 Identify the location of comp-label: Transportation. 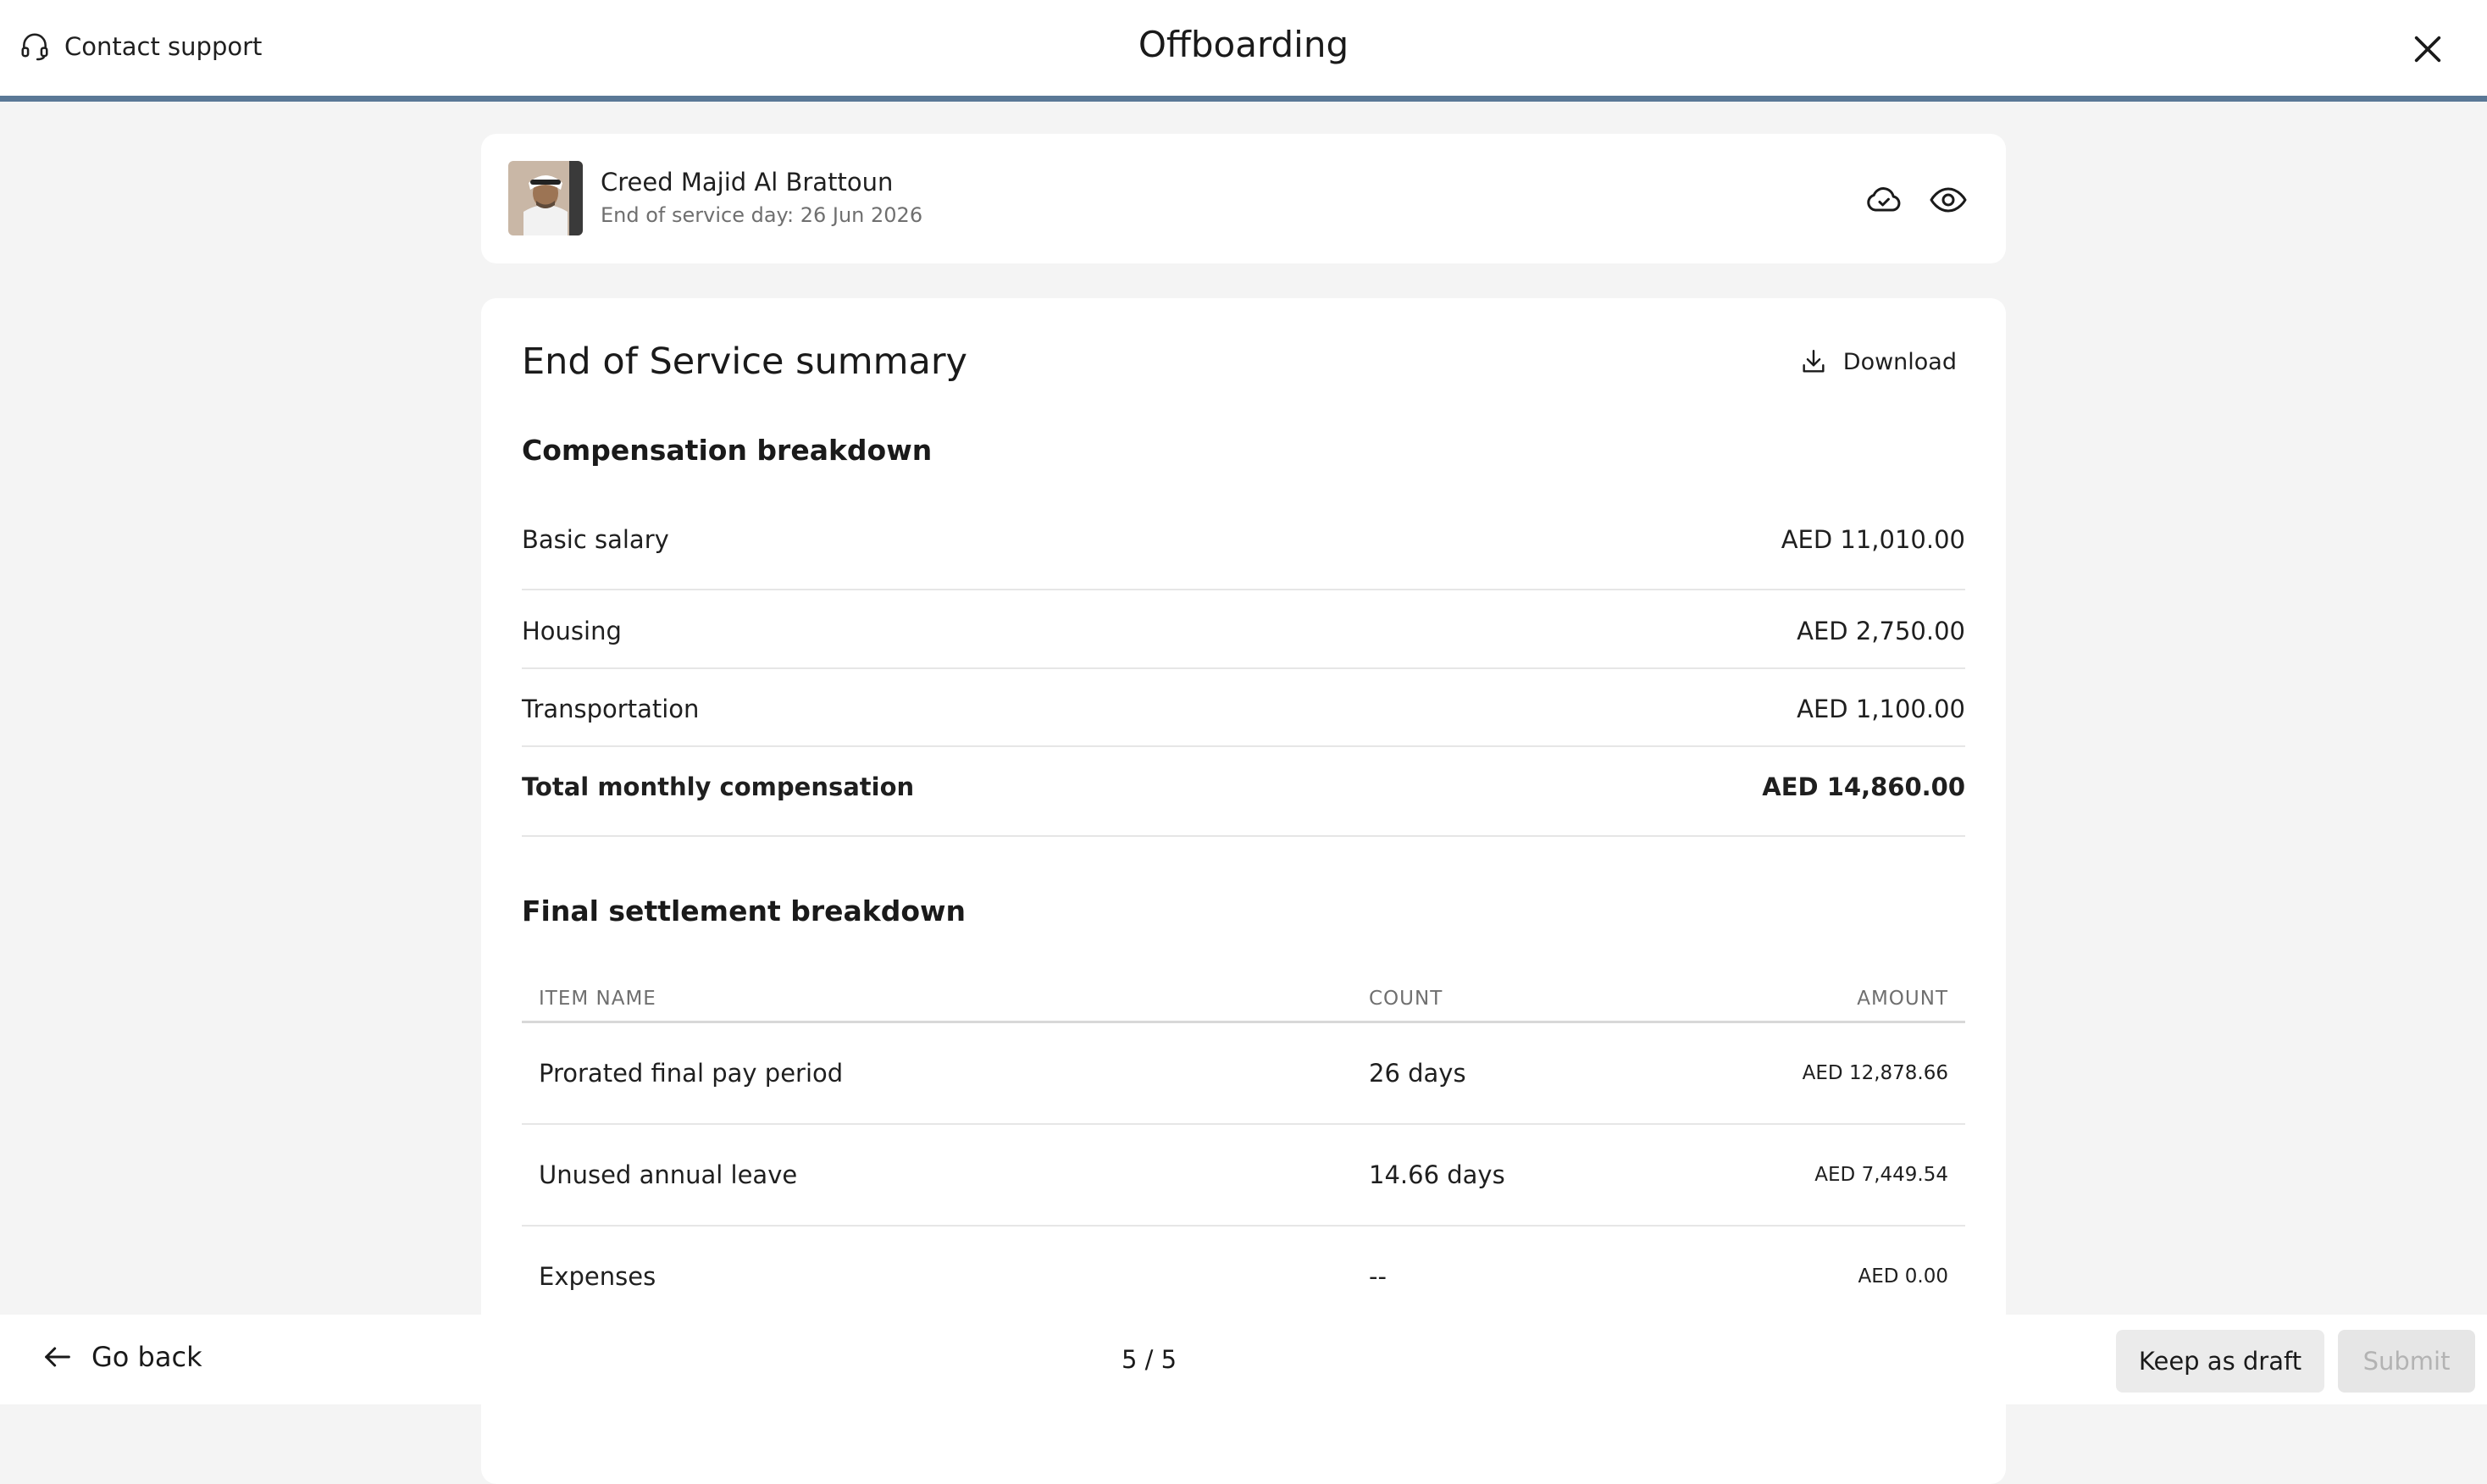
(611, 709).